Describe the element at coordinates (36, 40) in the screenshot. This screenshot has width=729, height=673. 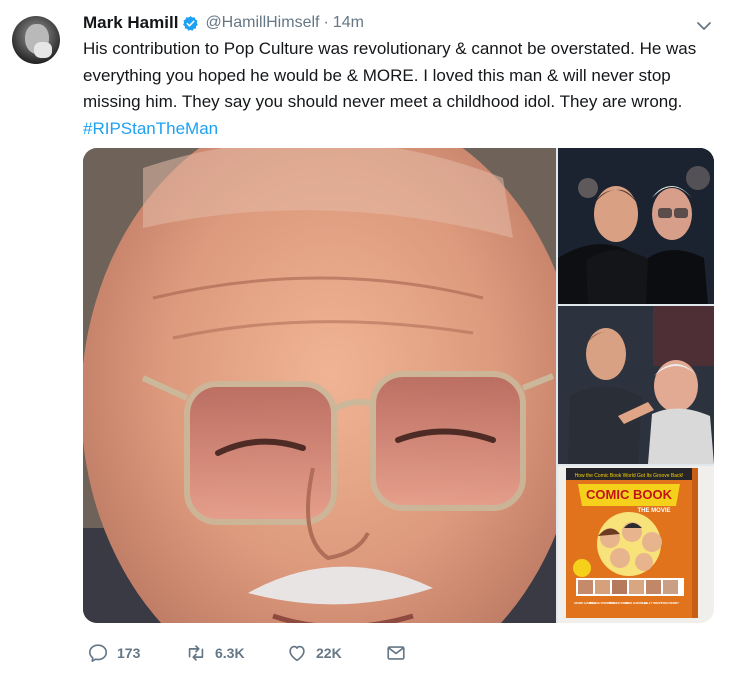
I see `author-avatar` at that location.